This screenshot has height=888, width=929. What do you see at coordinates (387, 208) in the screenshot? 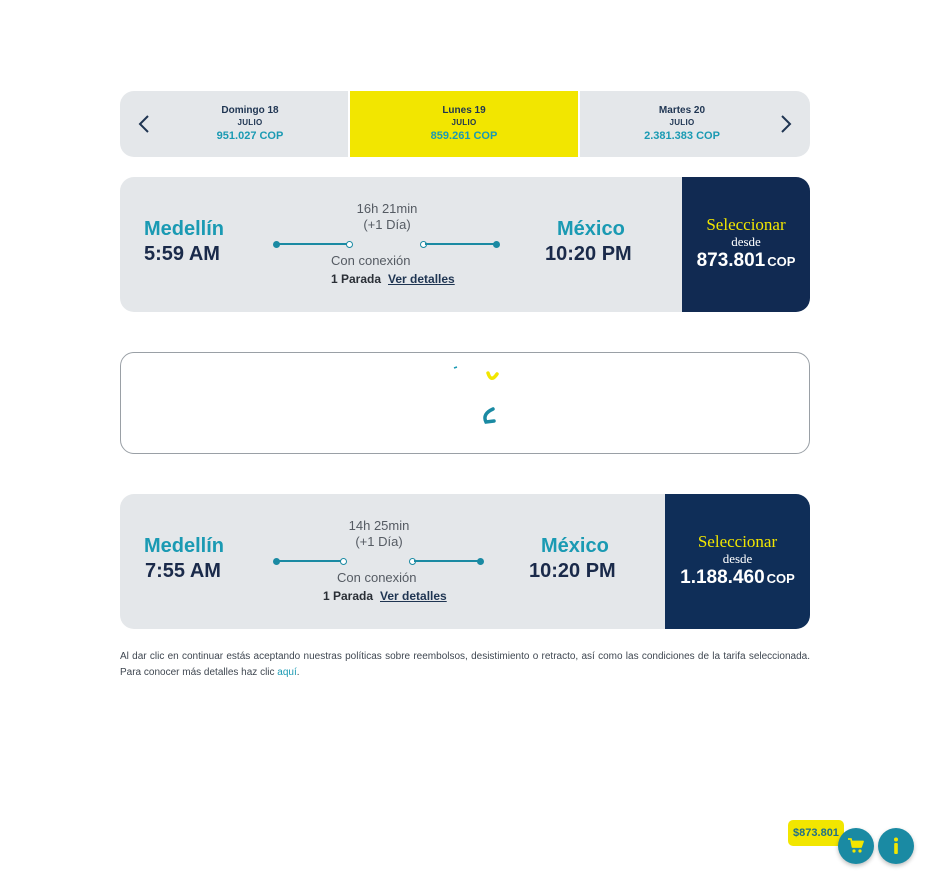
I see `duration-text: 16h 21min` at bounding box center [387, 208].